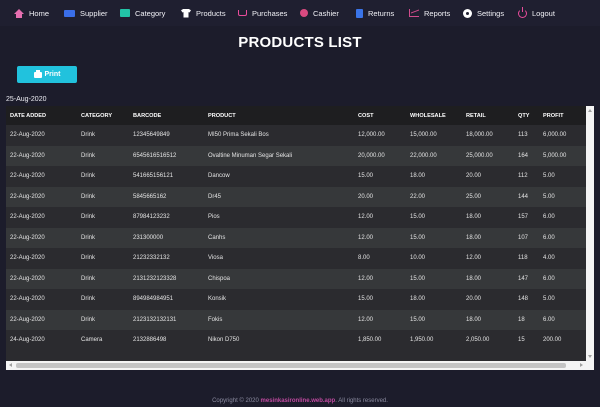  What do you see at coordinates (166, 278) in the screenshot?
I see `table-cell: 2131232123328` at bounding box center [166, 278].